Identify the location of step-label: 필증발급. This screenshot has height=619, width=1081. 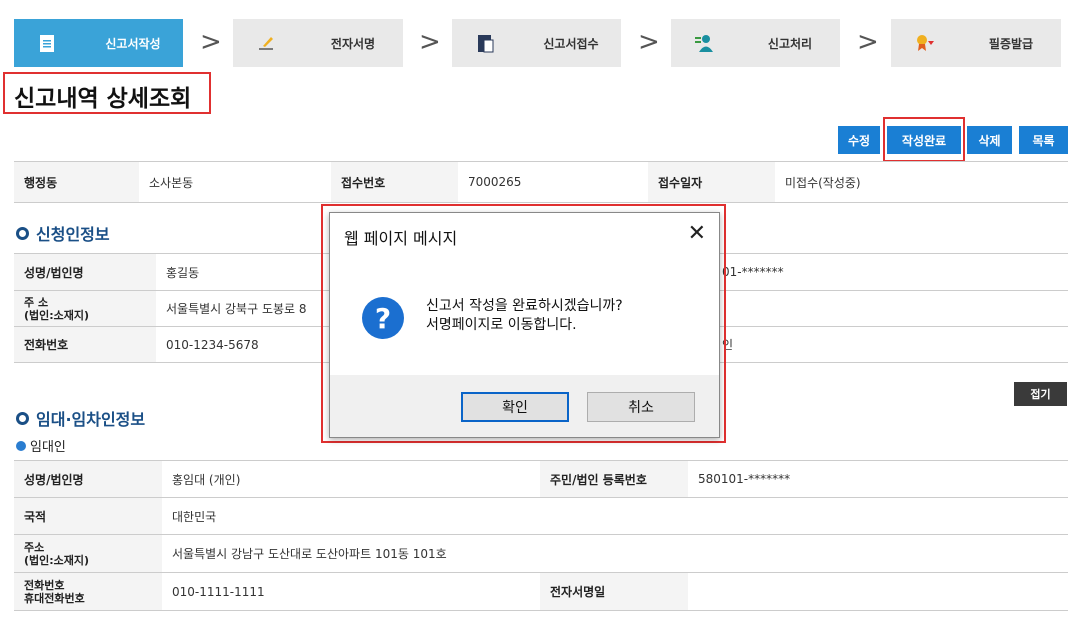
(1011, 44).